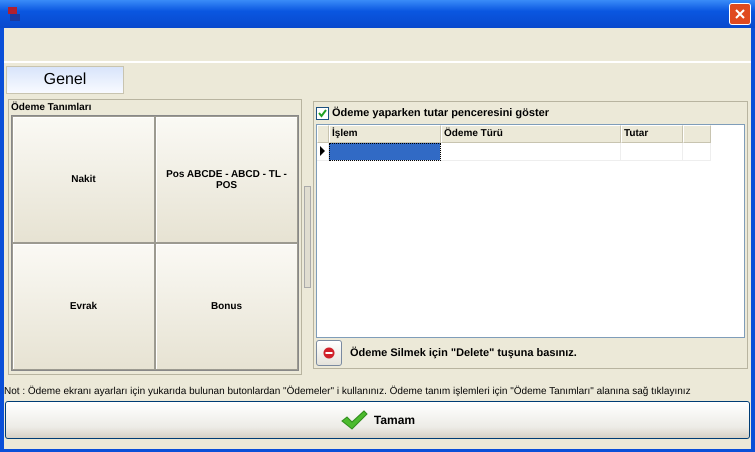  What do you see at coordinates (463, 353) in the screenshot?
I see `delete-hint: Ödeme Silmek için "Delete" tuşuna basınız.` at bounding box center [463, 353].